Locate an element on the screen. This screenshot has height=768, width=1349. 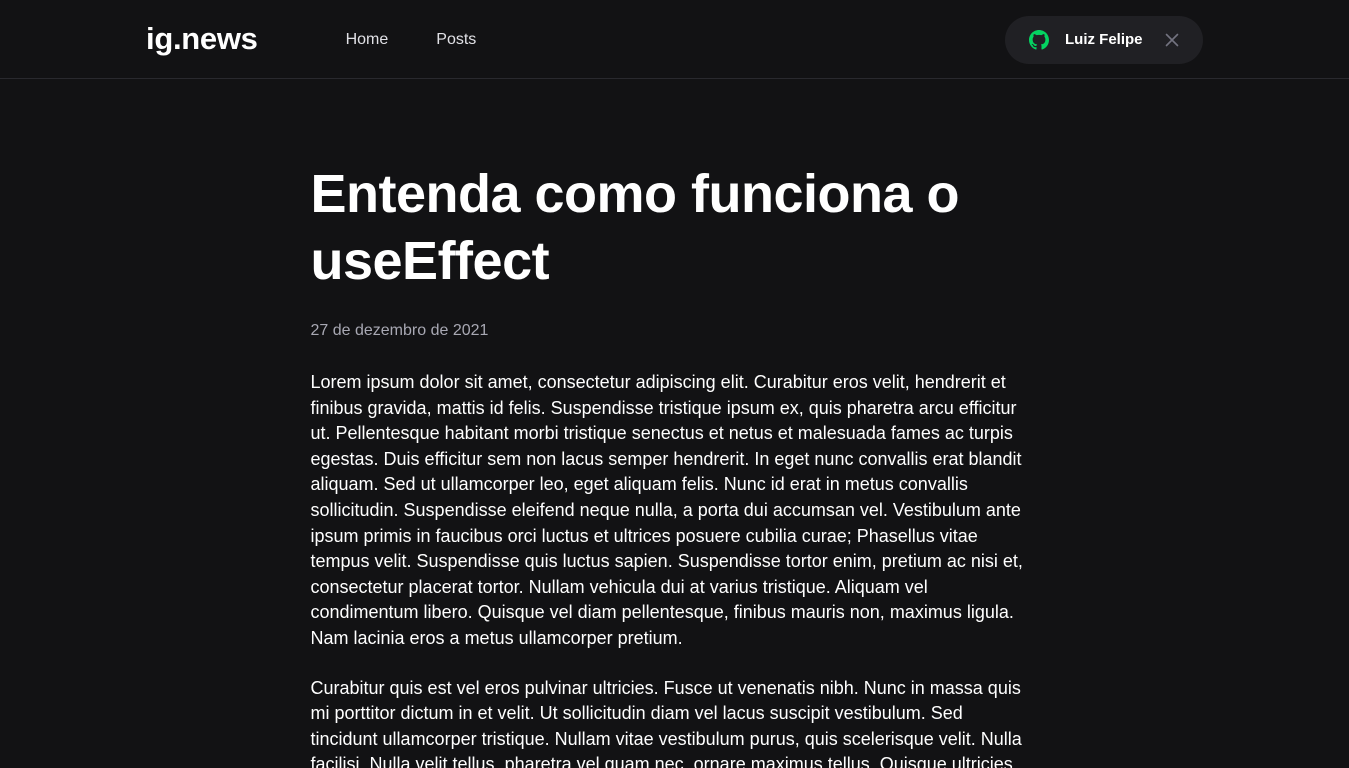
nav-link-posts: Posts is located at coordinates (456, 39).